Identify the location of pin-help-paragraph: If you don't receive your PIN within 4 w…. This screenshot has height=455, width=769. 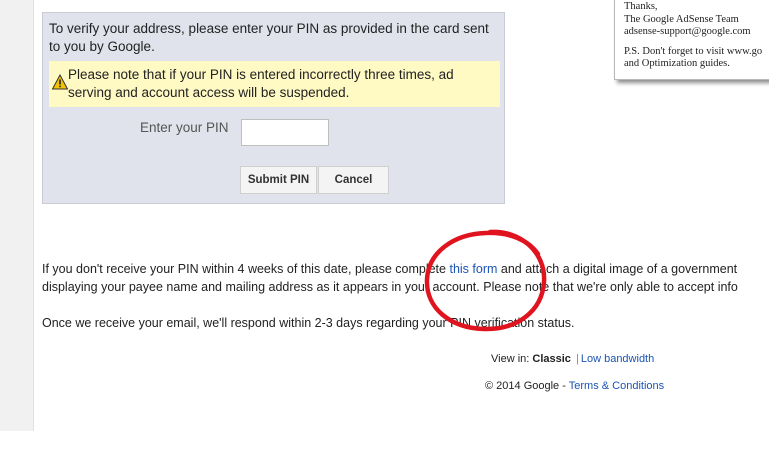
(405, 278).